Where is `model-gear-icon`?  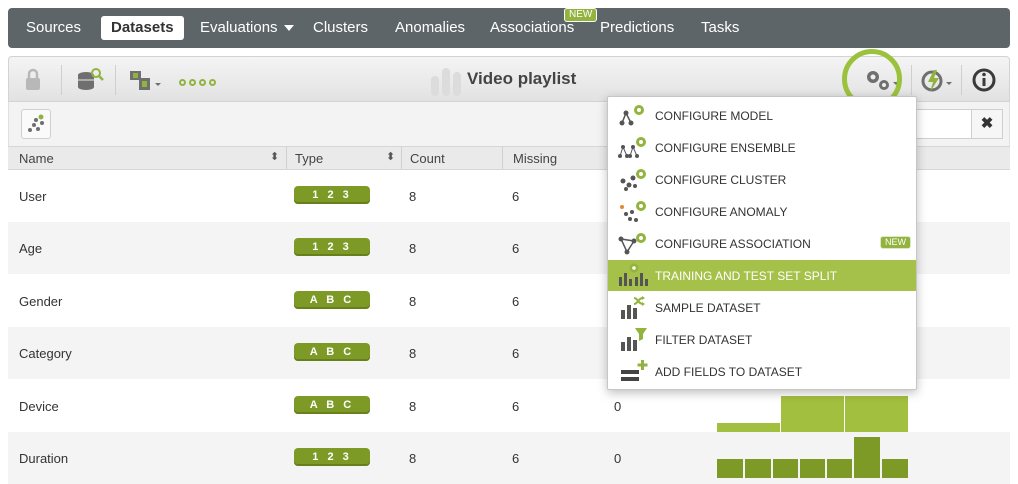 model-gear-icon is located at coordinates (631, 115).